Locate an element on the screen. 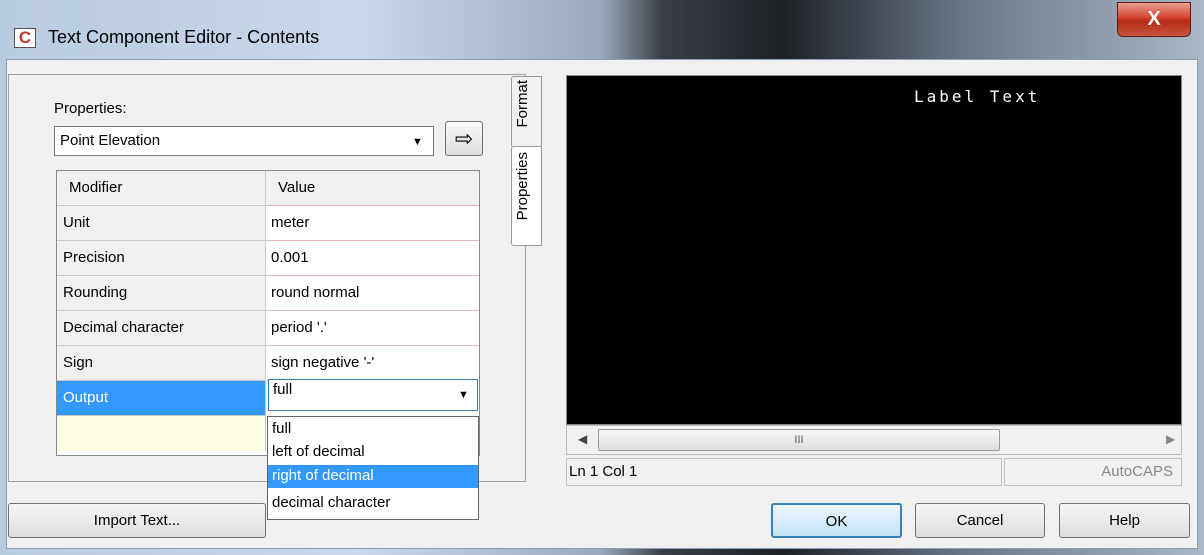  table-row-empty is located at coordinates (161, 433).